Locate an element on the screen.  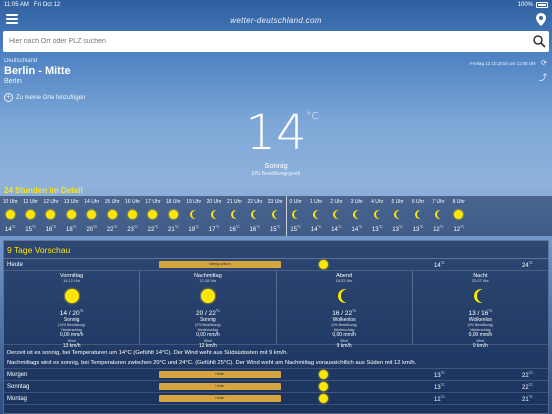
period-cloud: (2% Bewölkung) is located at coordinates (208, 325).